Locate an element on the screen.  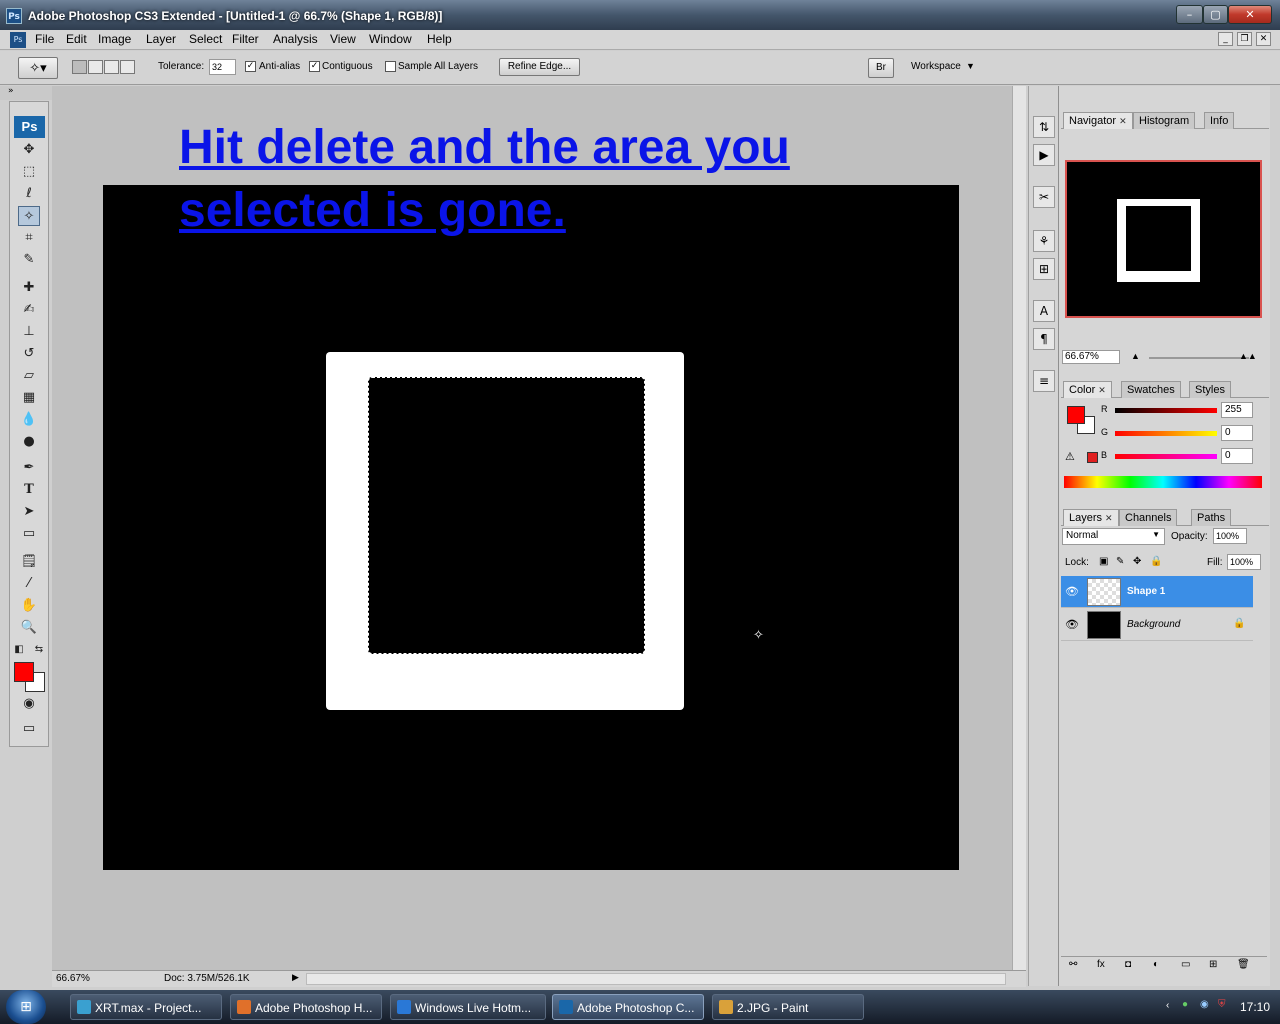
crop-tool-icon: ⌗ is located at coordinates (29, 238).